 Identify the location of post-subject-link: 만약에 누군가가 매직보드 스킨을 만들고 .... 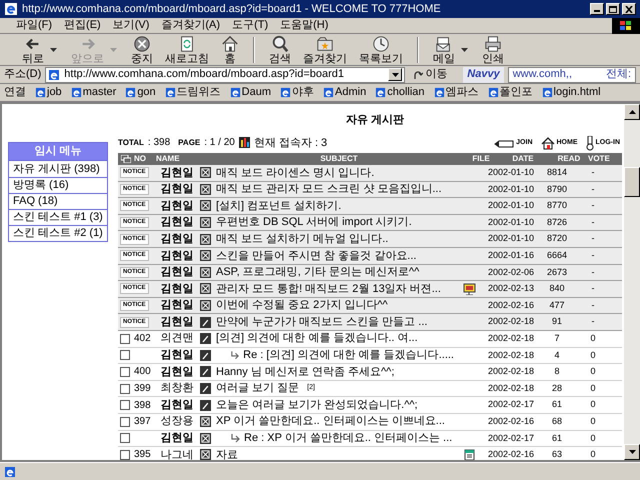
(322, 322).